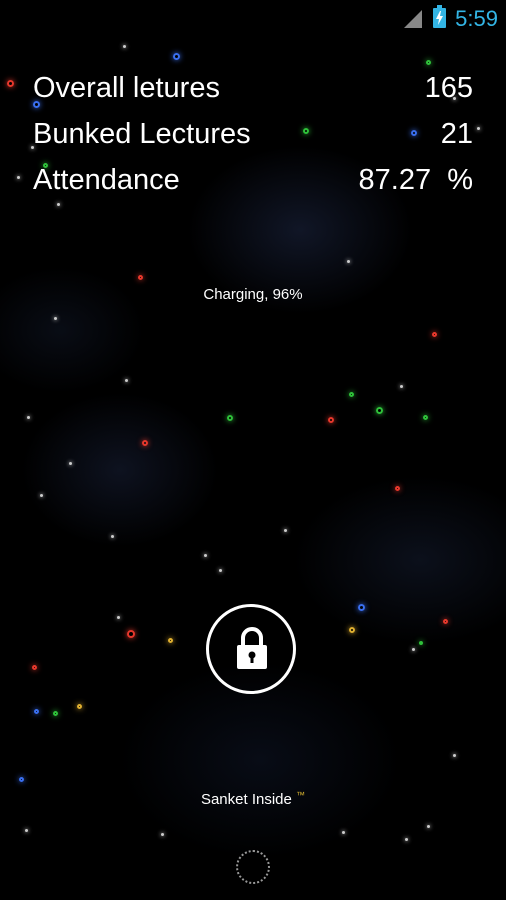 This screenshot has width=506, height=900. Describe the element at coordinates (253, 19) in the screenshot. I see `status-bar: 5:59` at that location.